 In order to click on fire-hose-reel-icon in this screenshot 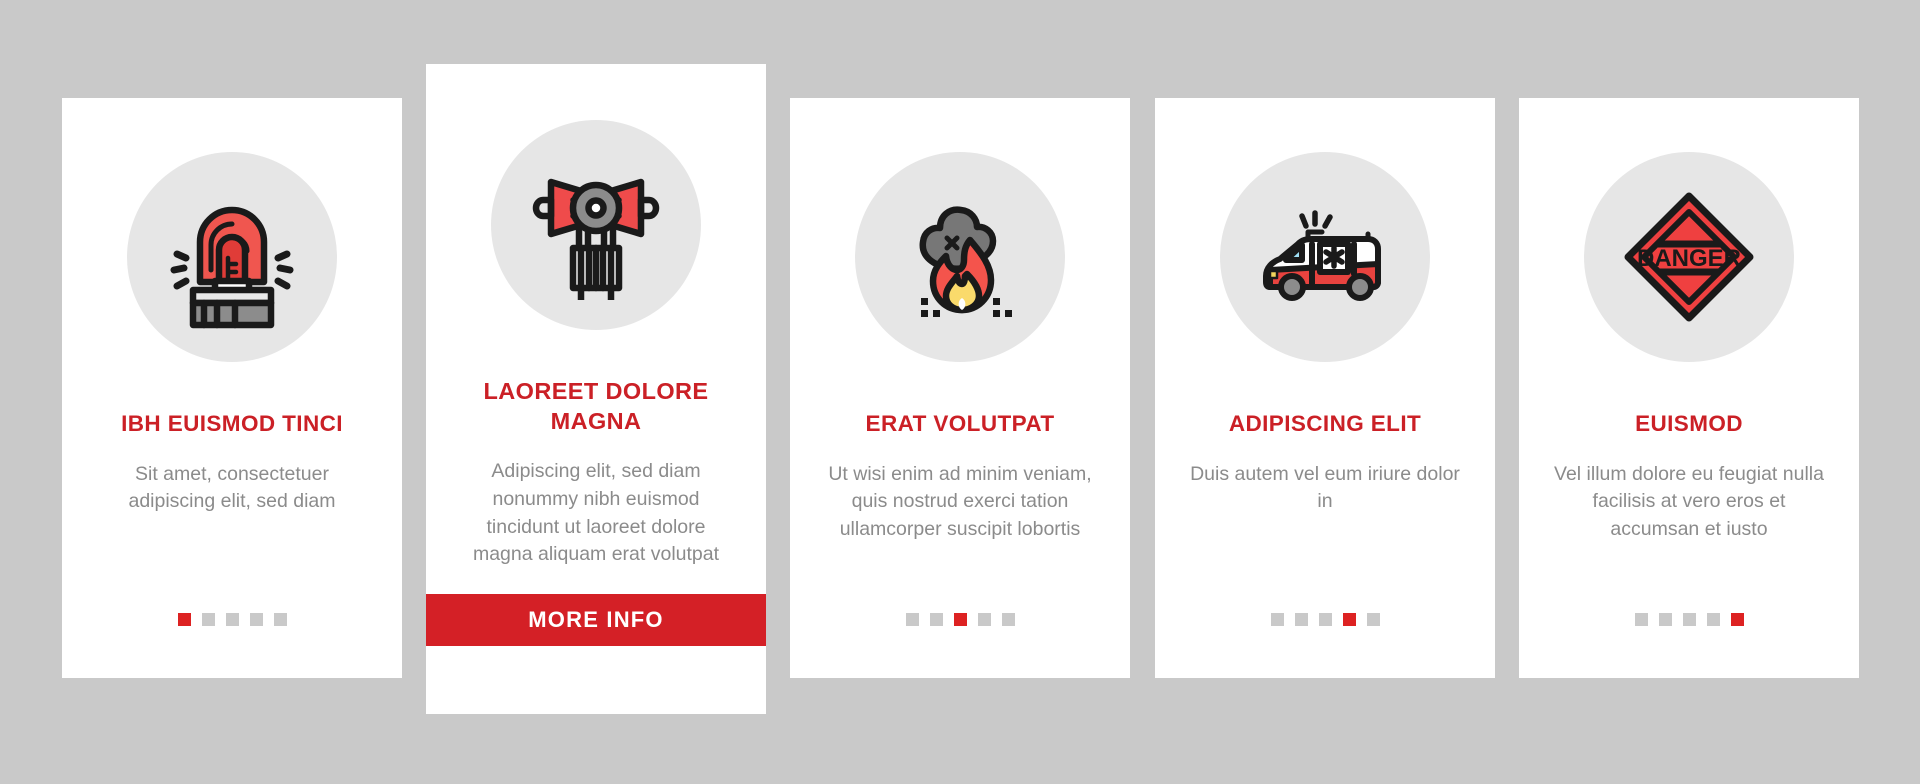, I will do `click(596, 225)`.